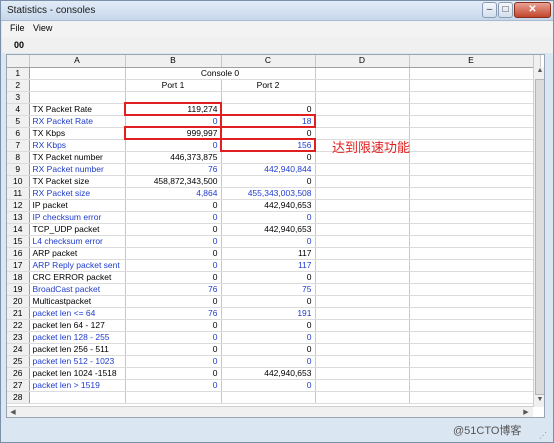  Describe the element at coordinates (77, 157) in the screenshot. I see `stat-label: TX Packet number` at that location.